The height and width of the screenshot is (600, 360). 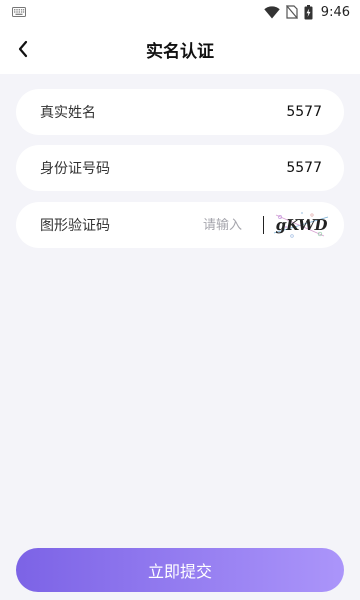 What do you see at coordinates (335, 12) in the screenshot?
I see `status-time: 9:46` at bounding box center [335, 12].